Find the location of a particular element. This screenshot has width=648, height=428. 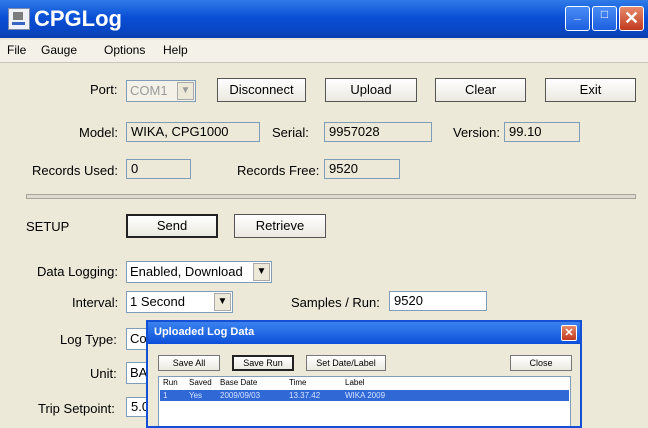

minimize-button: _ is located at coordinates (577, 18).